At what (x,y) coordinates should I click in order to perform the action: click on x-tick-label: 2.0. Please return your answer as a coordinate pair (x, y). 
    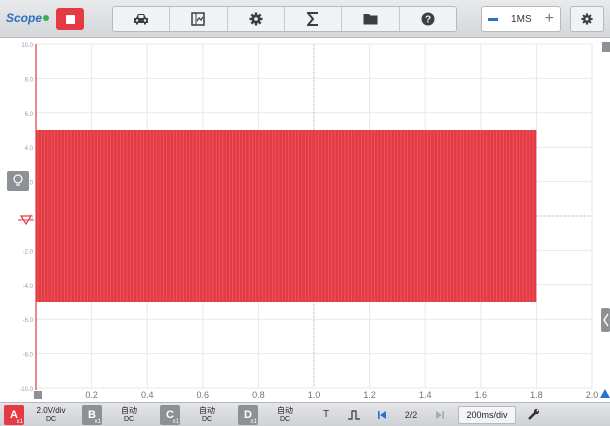
    Looking at the image, I should click on (592, 395).